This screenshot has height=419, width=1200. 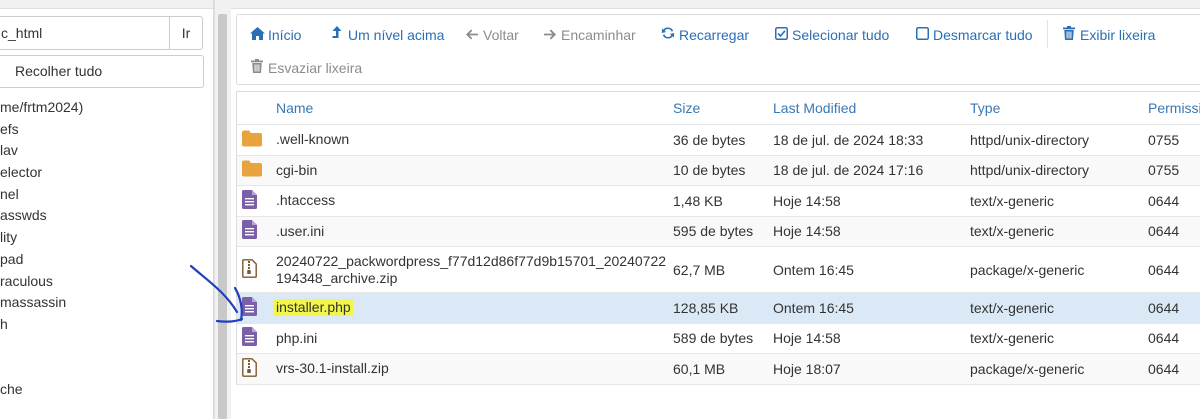 What do you see at coordinates (106, 108) in the screenshot?
I see `tree-item: me/frtm2024)` at bounding box center [106, 108].